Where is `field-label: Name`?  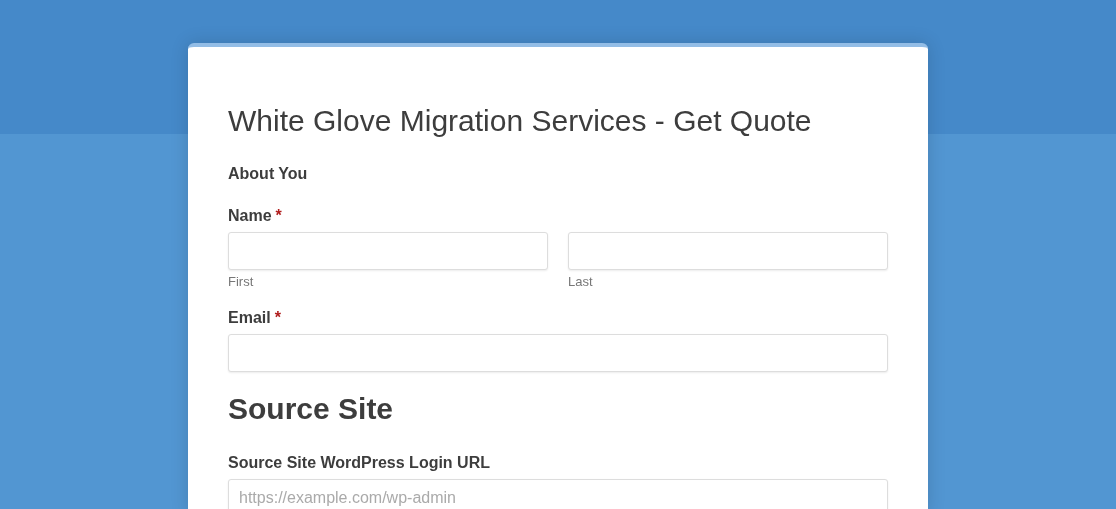 field-label: Name is located at coordinates (250, 216).